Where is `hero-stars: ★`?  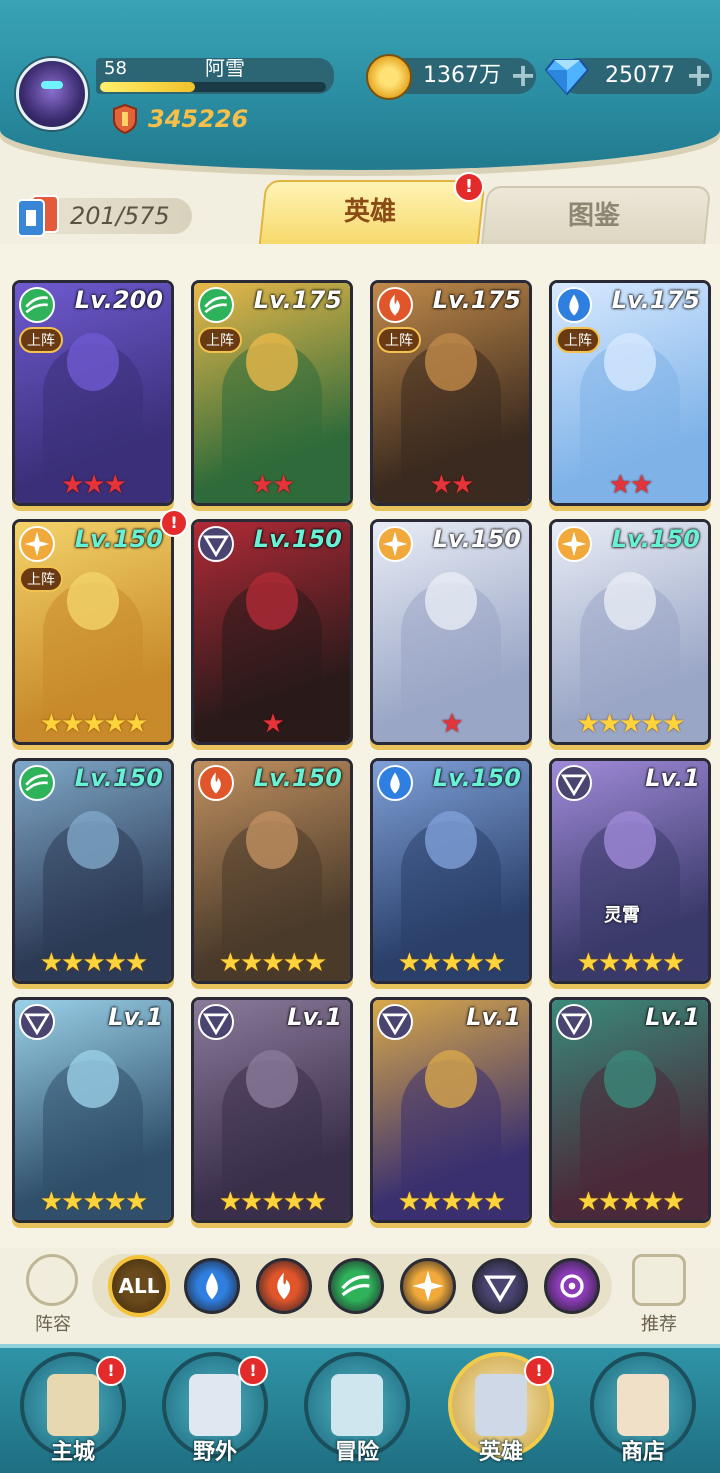 hero-stars: ★ is located at coordinates (451, 724).